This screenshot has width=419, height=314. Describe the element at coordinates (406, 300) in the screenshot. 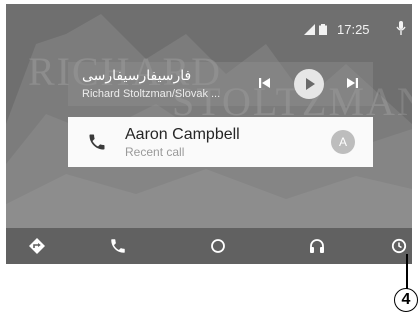

I see `callout-number: 4` at that location.